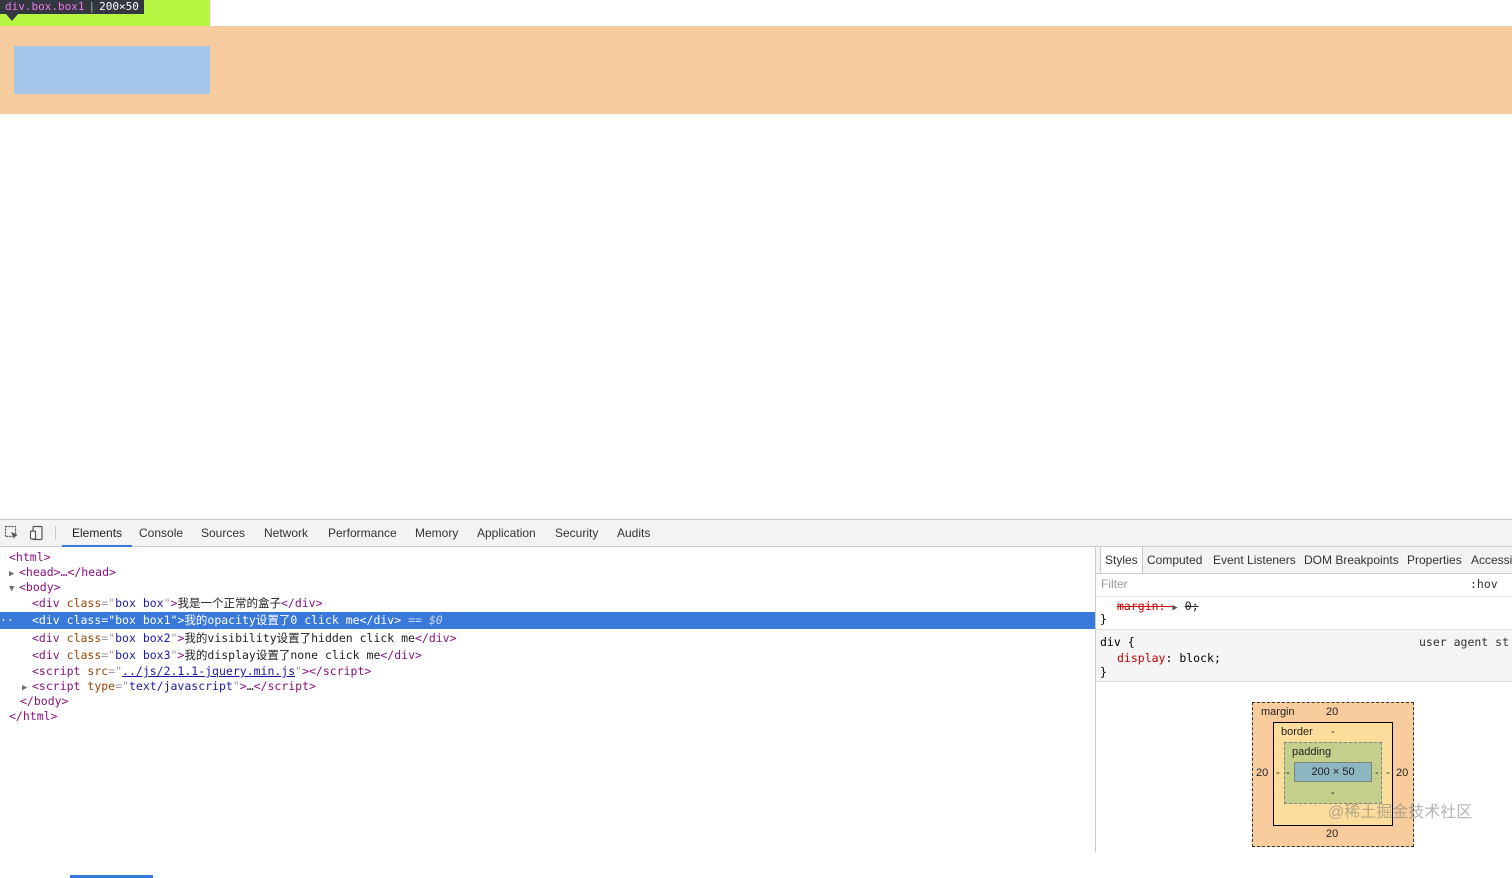 The width and height of the screenshot is (1512, 878). Describe the element at coordinates (633, 533) in the screenshot. I see `tab-audits: Audits` at that location.